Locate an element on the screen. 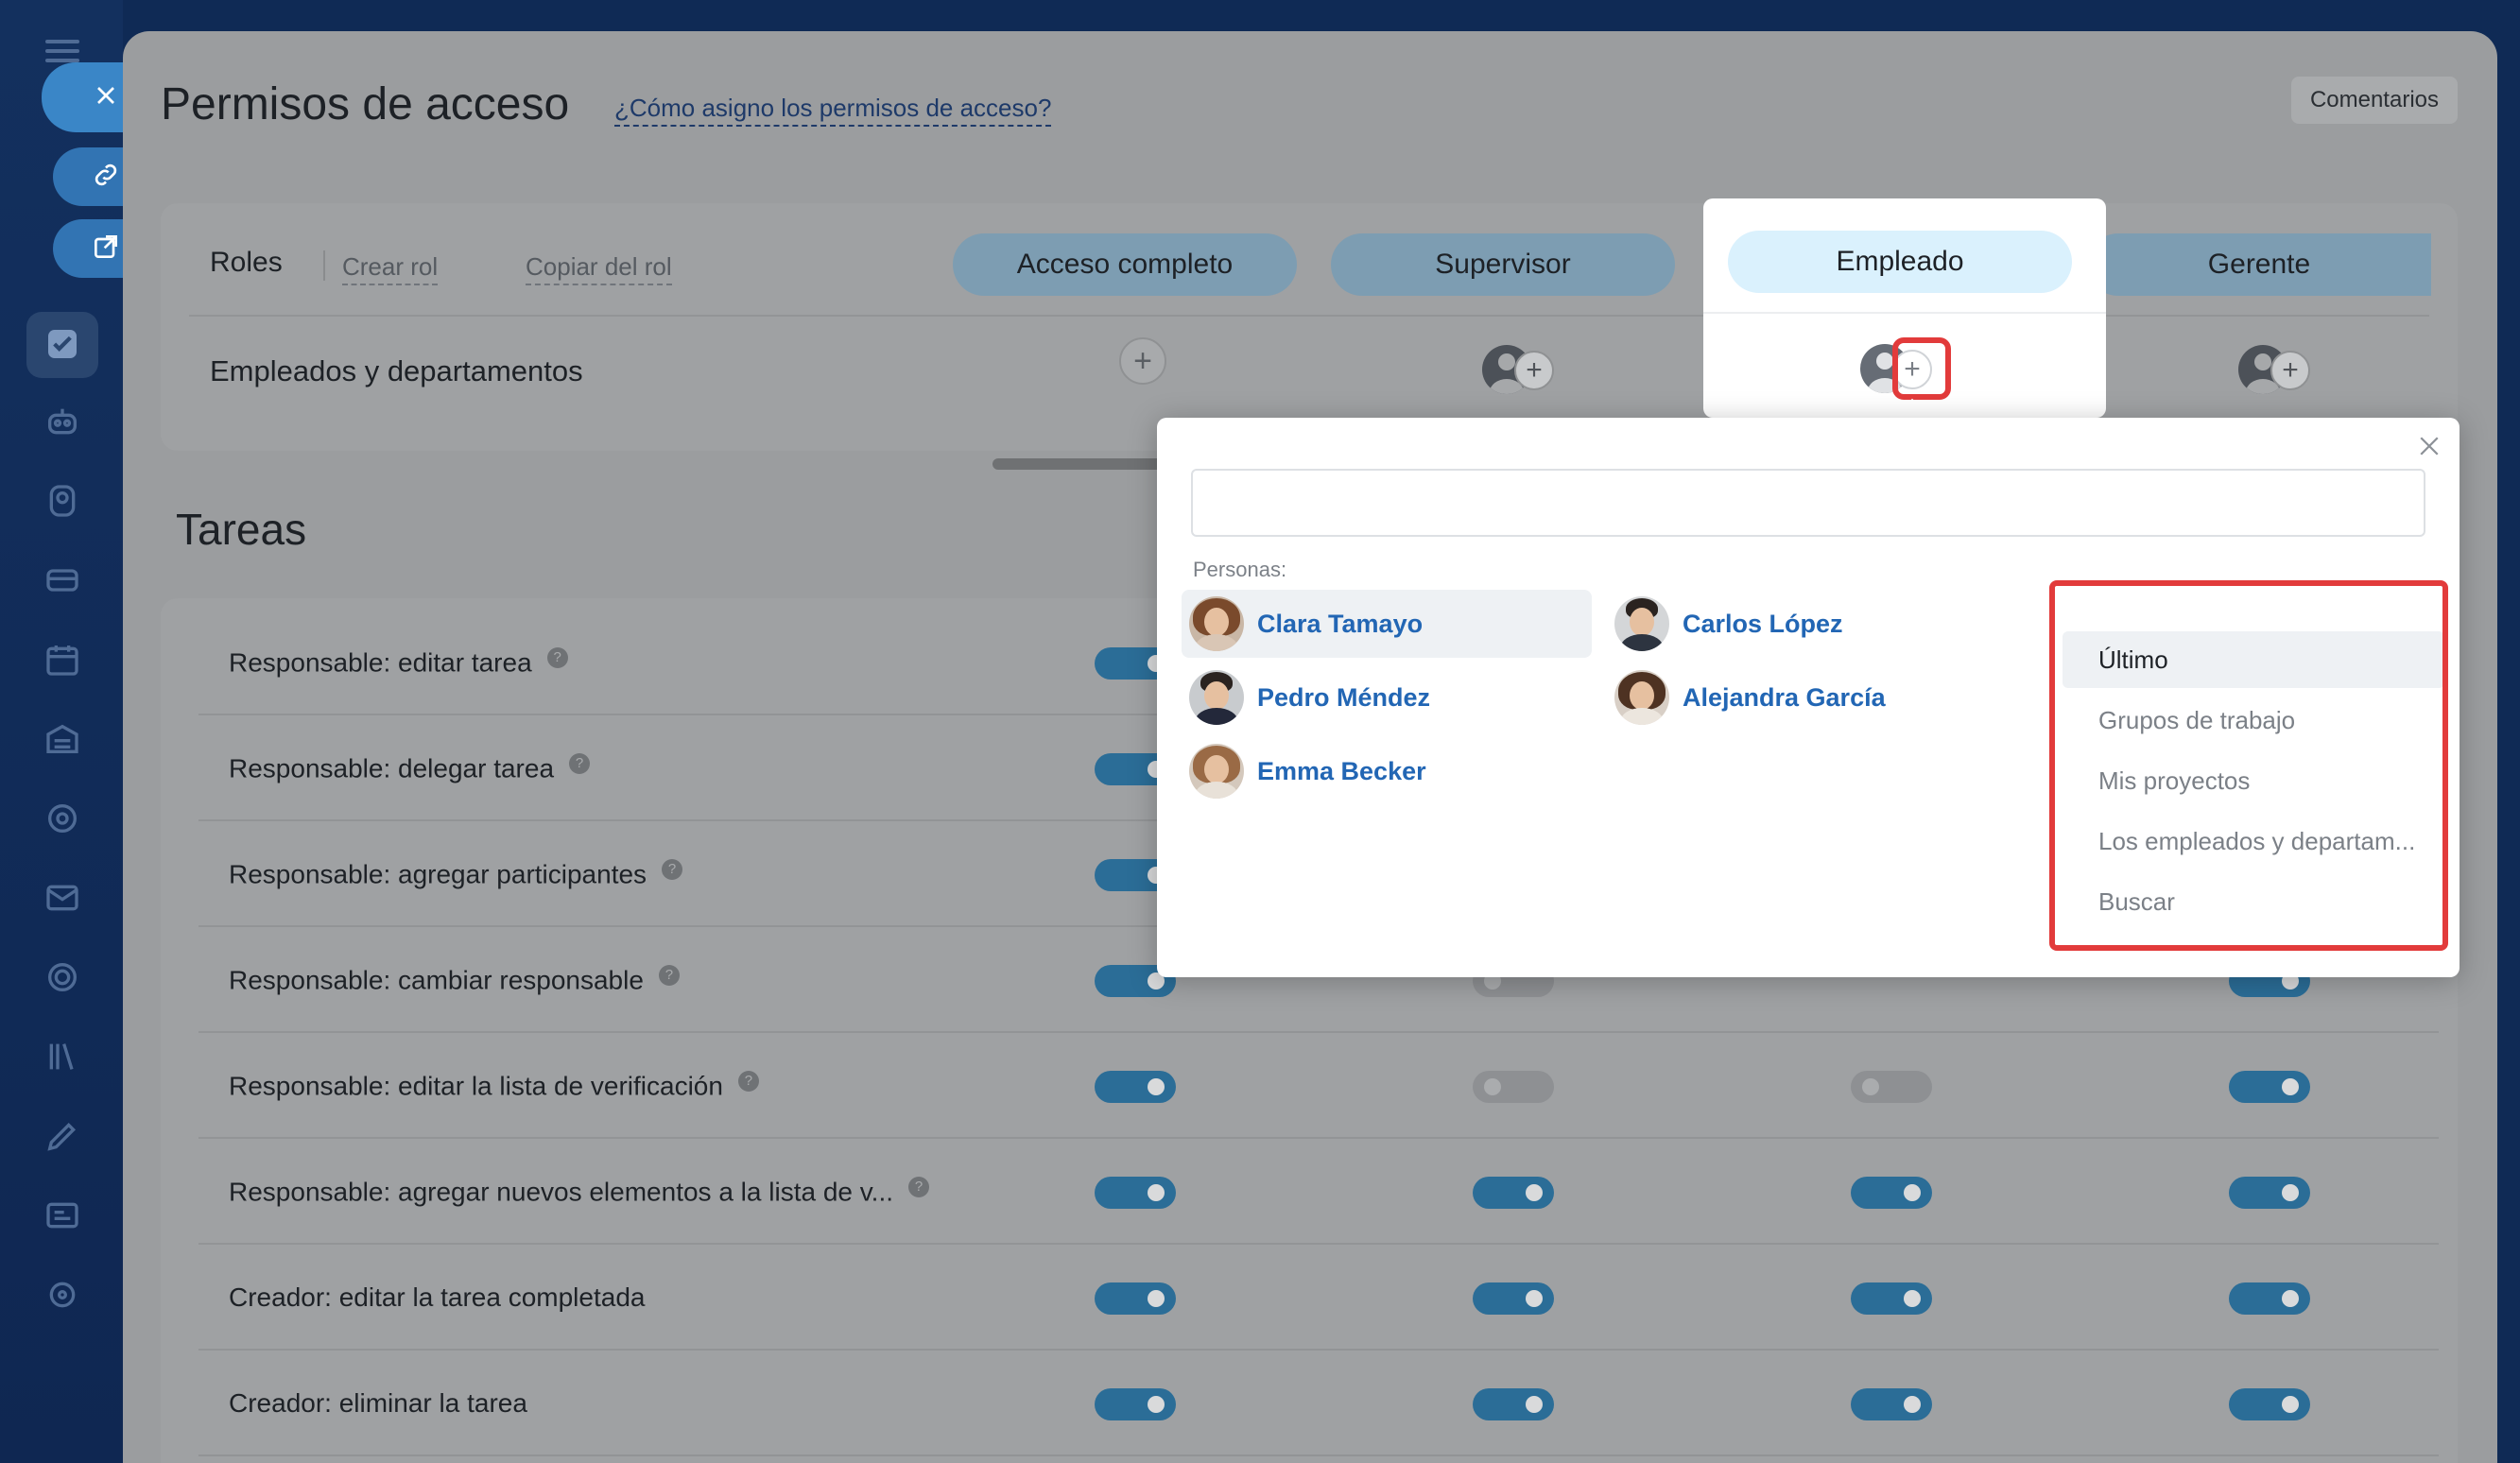 This screenshot has height=1463, width=2520. task-permission-label: Responsable: agregar participantes? is located at coordinates (456, 874).